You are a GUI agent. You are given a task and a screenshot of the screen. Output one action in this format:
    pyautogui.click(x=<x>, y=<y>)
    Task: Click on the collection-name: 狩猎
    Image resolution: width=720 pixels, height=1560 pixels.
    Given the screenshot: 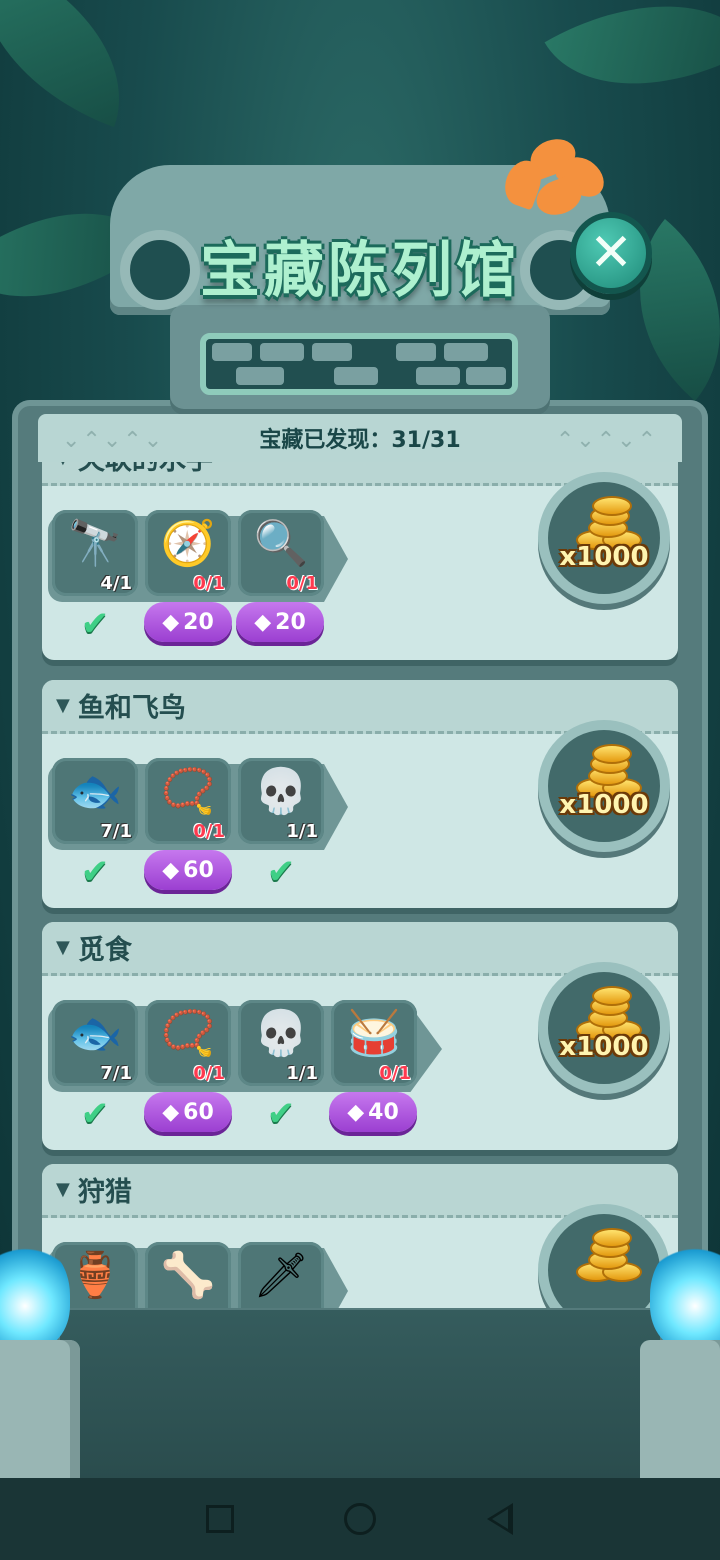 What is the action you would take?
    pyautogui.click(x=104, y=1192)
    